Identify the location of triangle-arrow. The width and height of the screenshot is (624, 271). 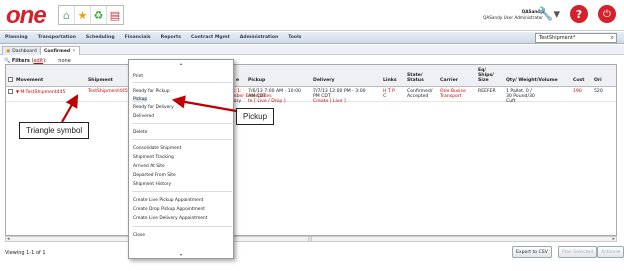
(70, 108).